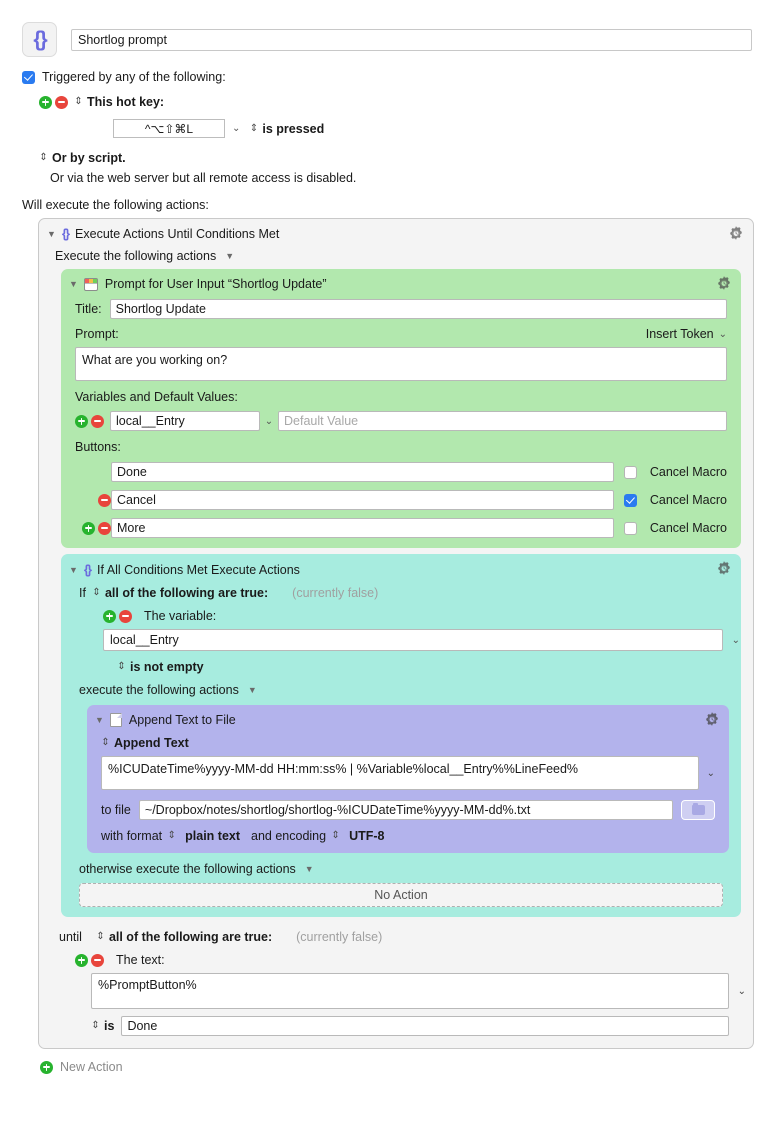 The height and width of the screenshot is (1130, 772). I want to click on hotkey-value: ^⌥⇧⌘L, so click(169, 128).